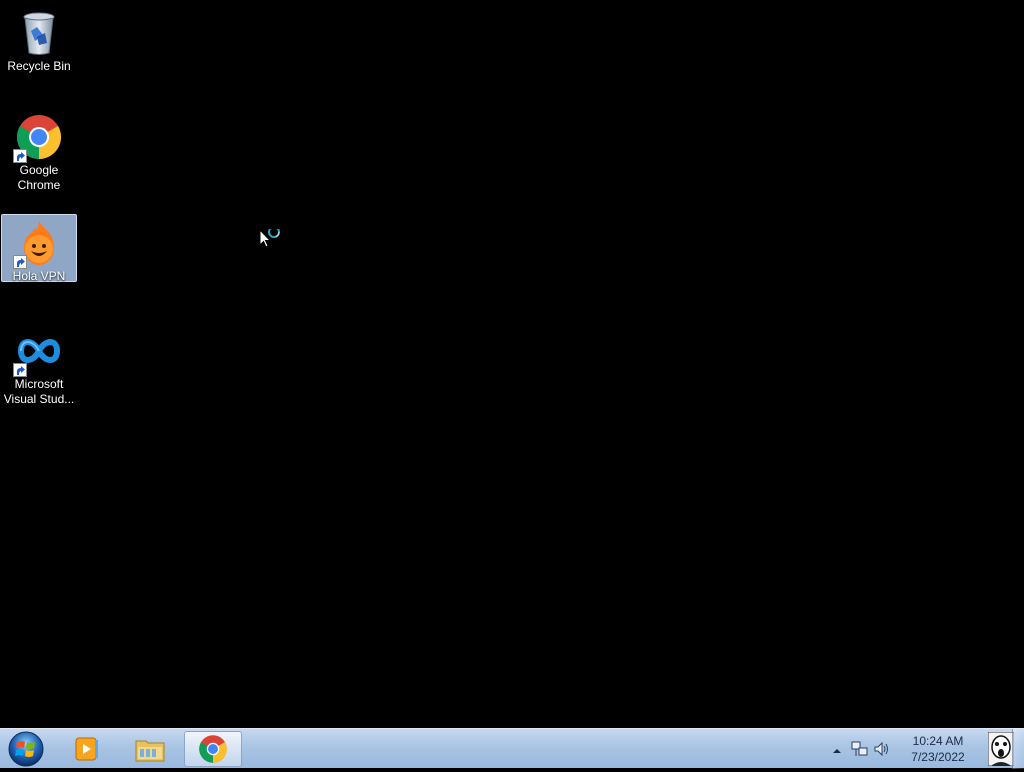  I want to click on visual-studio-icon, so click(38, 352).